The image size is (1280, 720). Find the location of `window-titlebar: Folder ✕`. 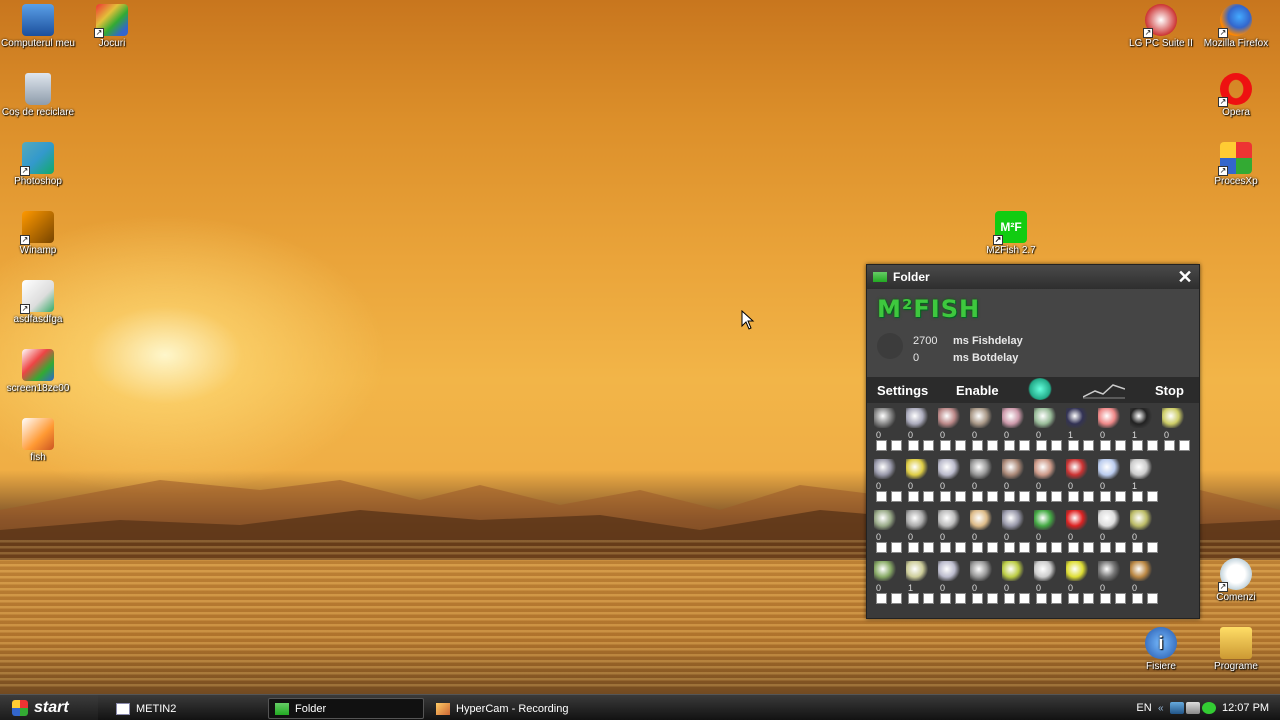

window-titlebar: Folder ✕ is located at coordinates (1033, 277).